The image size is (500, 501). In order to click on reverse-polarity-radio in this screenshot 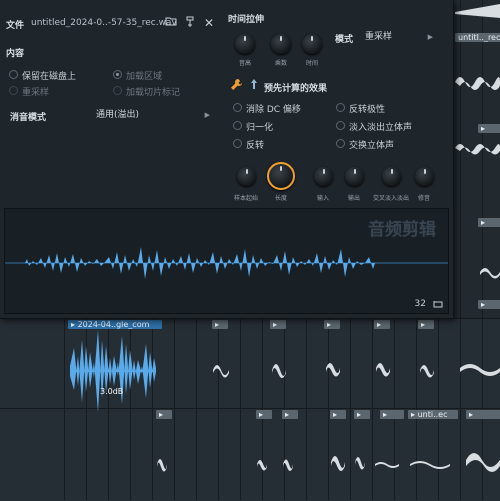, I will do `click(340, 107)`.